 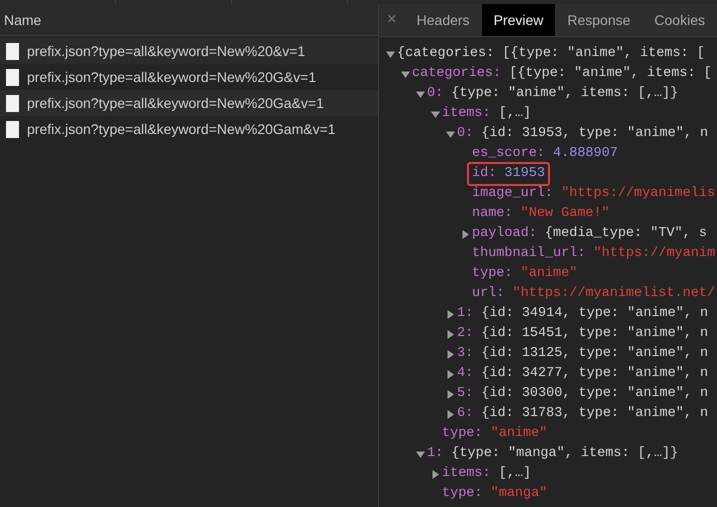 What do you see at coordinates (679, 20) in the screenshot?
I see `tab: Cookies` at bounding box center [679, 20].